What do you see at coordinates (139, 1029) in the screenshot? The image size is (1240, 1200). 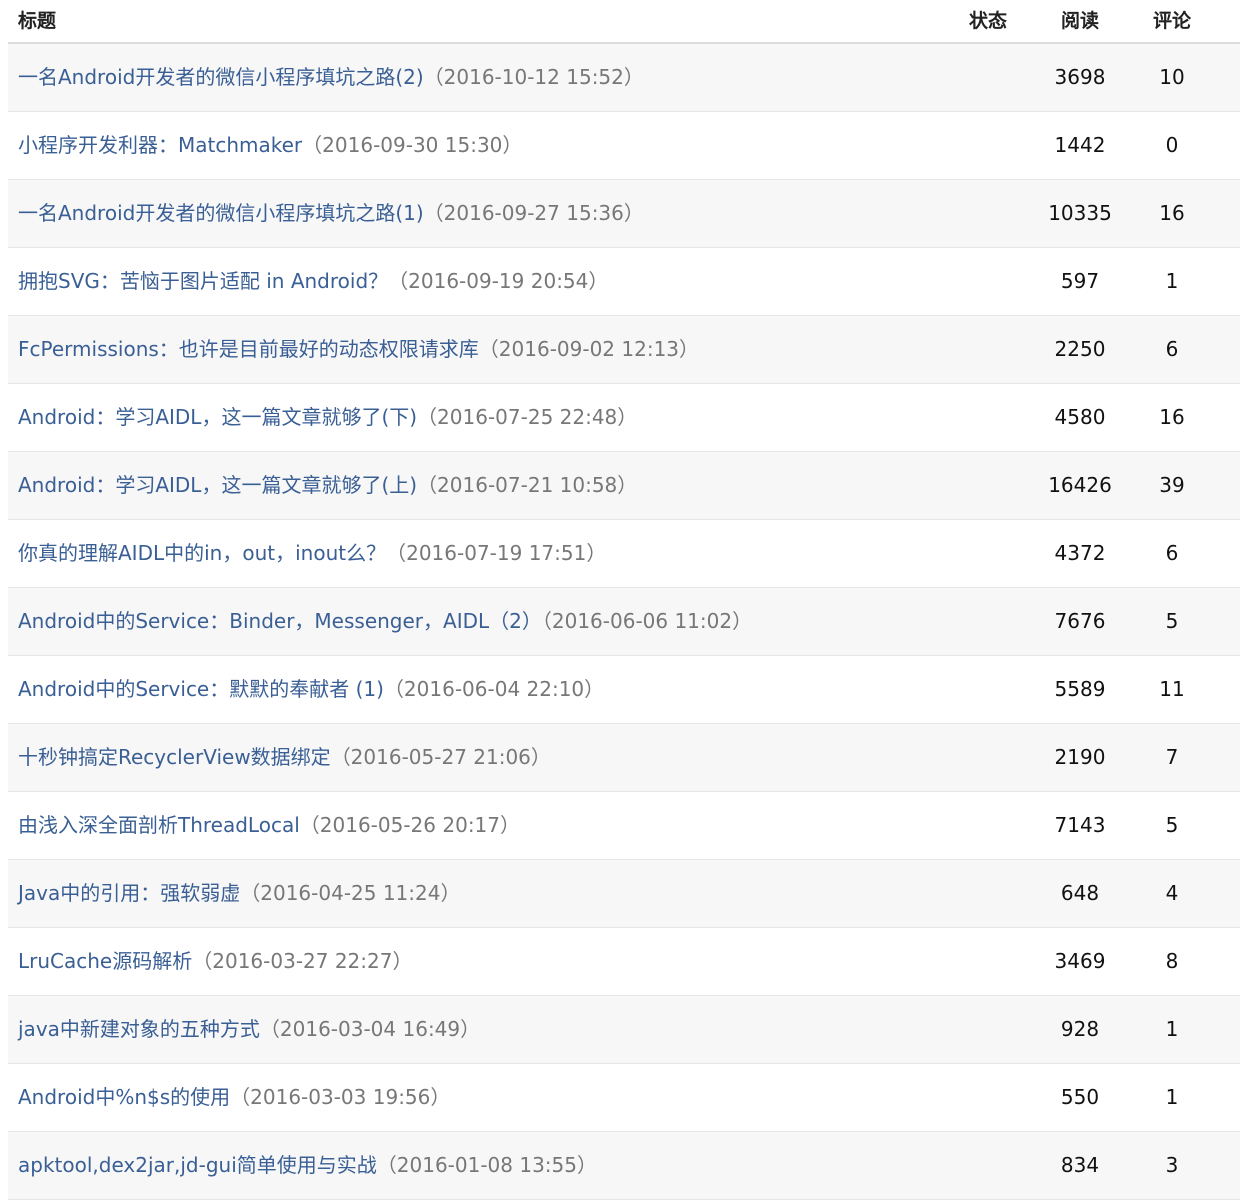 I see `article-title-link: java中新建对象的五种方式` at bounding box center [139, 1029].